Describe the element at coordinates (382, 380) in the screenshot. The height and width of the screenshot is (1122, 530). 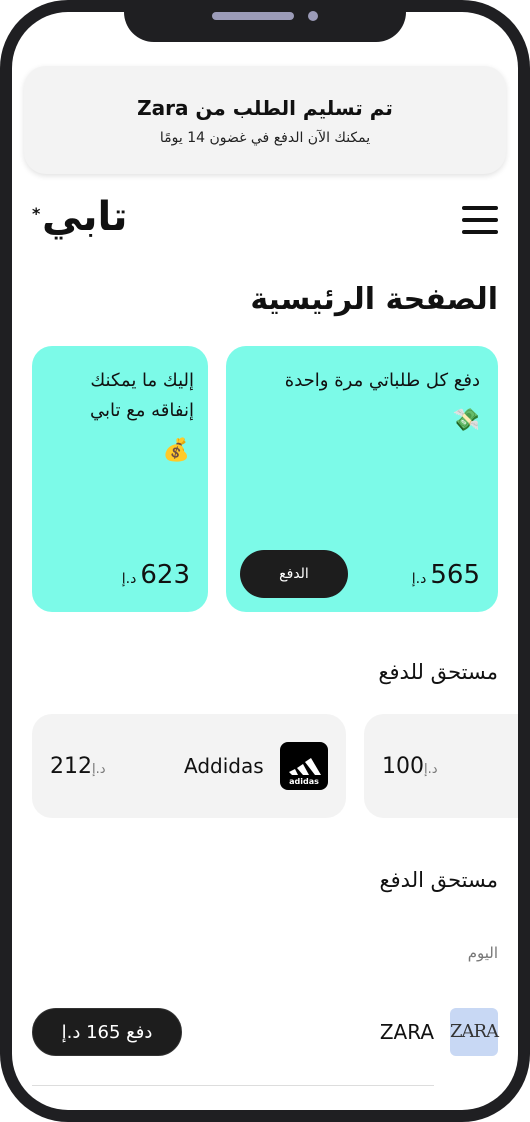
I see `pay-all-text: دفع كل طلباتي مرة واحدة` at that location.